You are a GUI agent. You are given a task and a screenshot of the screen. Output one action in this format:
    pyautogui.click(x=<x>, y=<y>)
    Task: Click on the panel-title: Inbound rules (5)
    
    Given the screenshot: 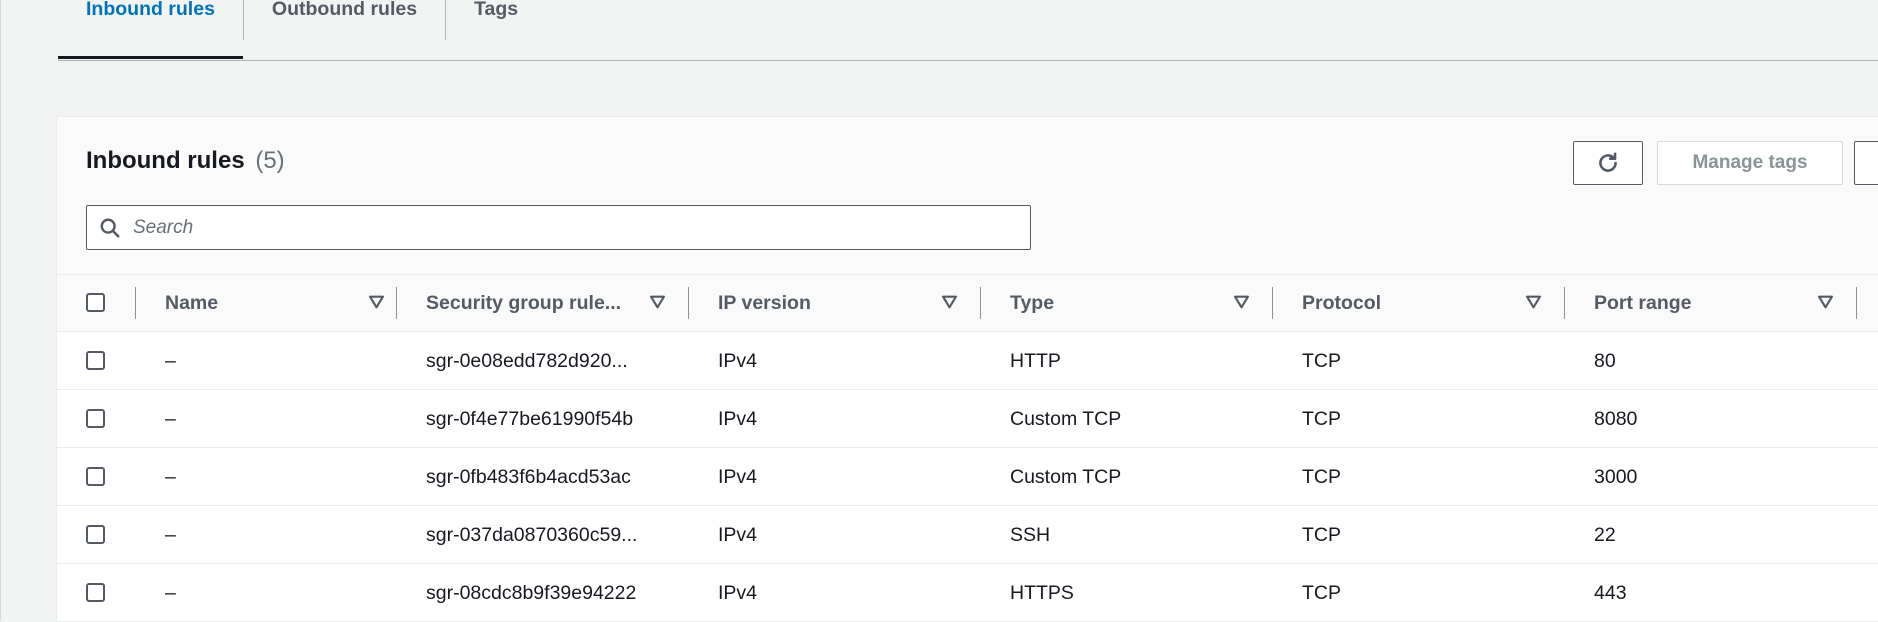 What is the action you would take?
    pyautogui.click(x=185, y=161)
    